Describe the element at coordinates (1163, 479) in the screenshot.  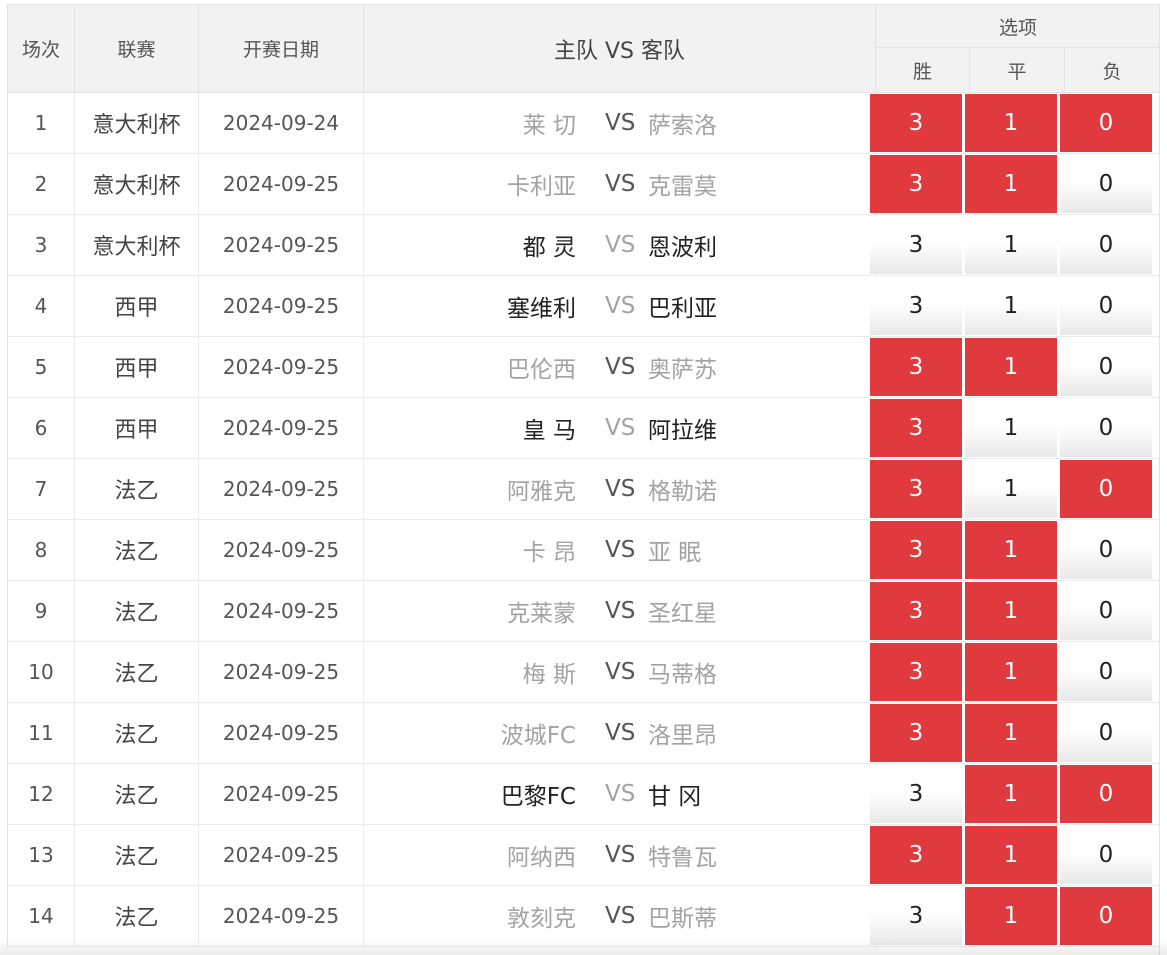
I see `scrollbar-track` at that location.